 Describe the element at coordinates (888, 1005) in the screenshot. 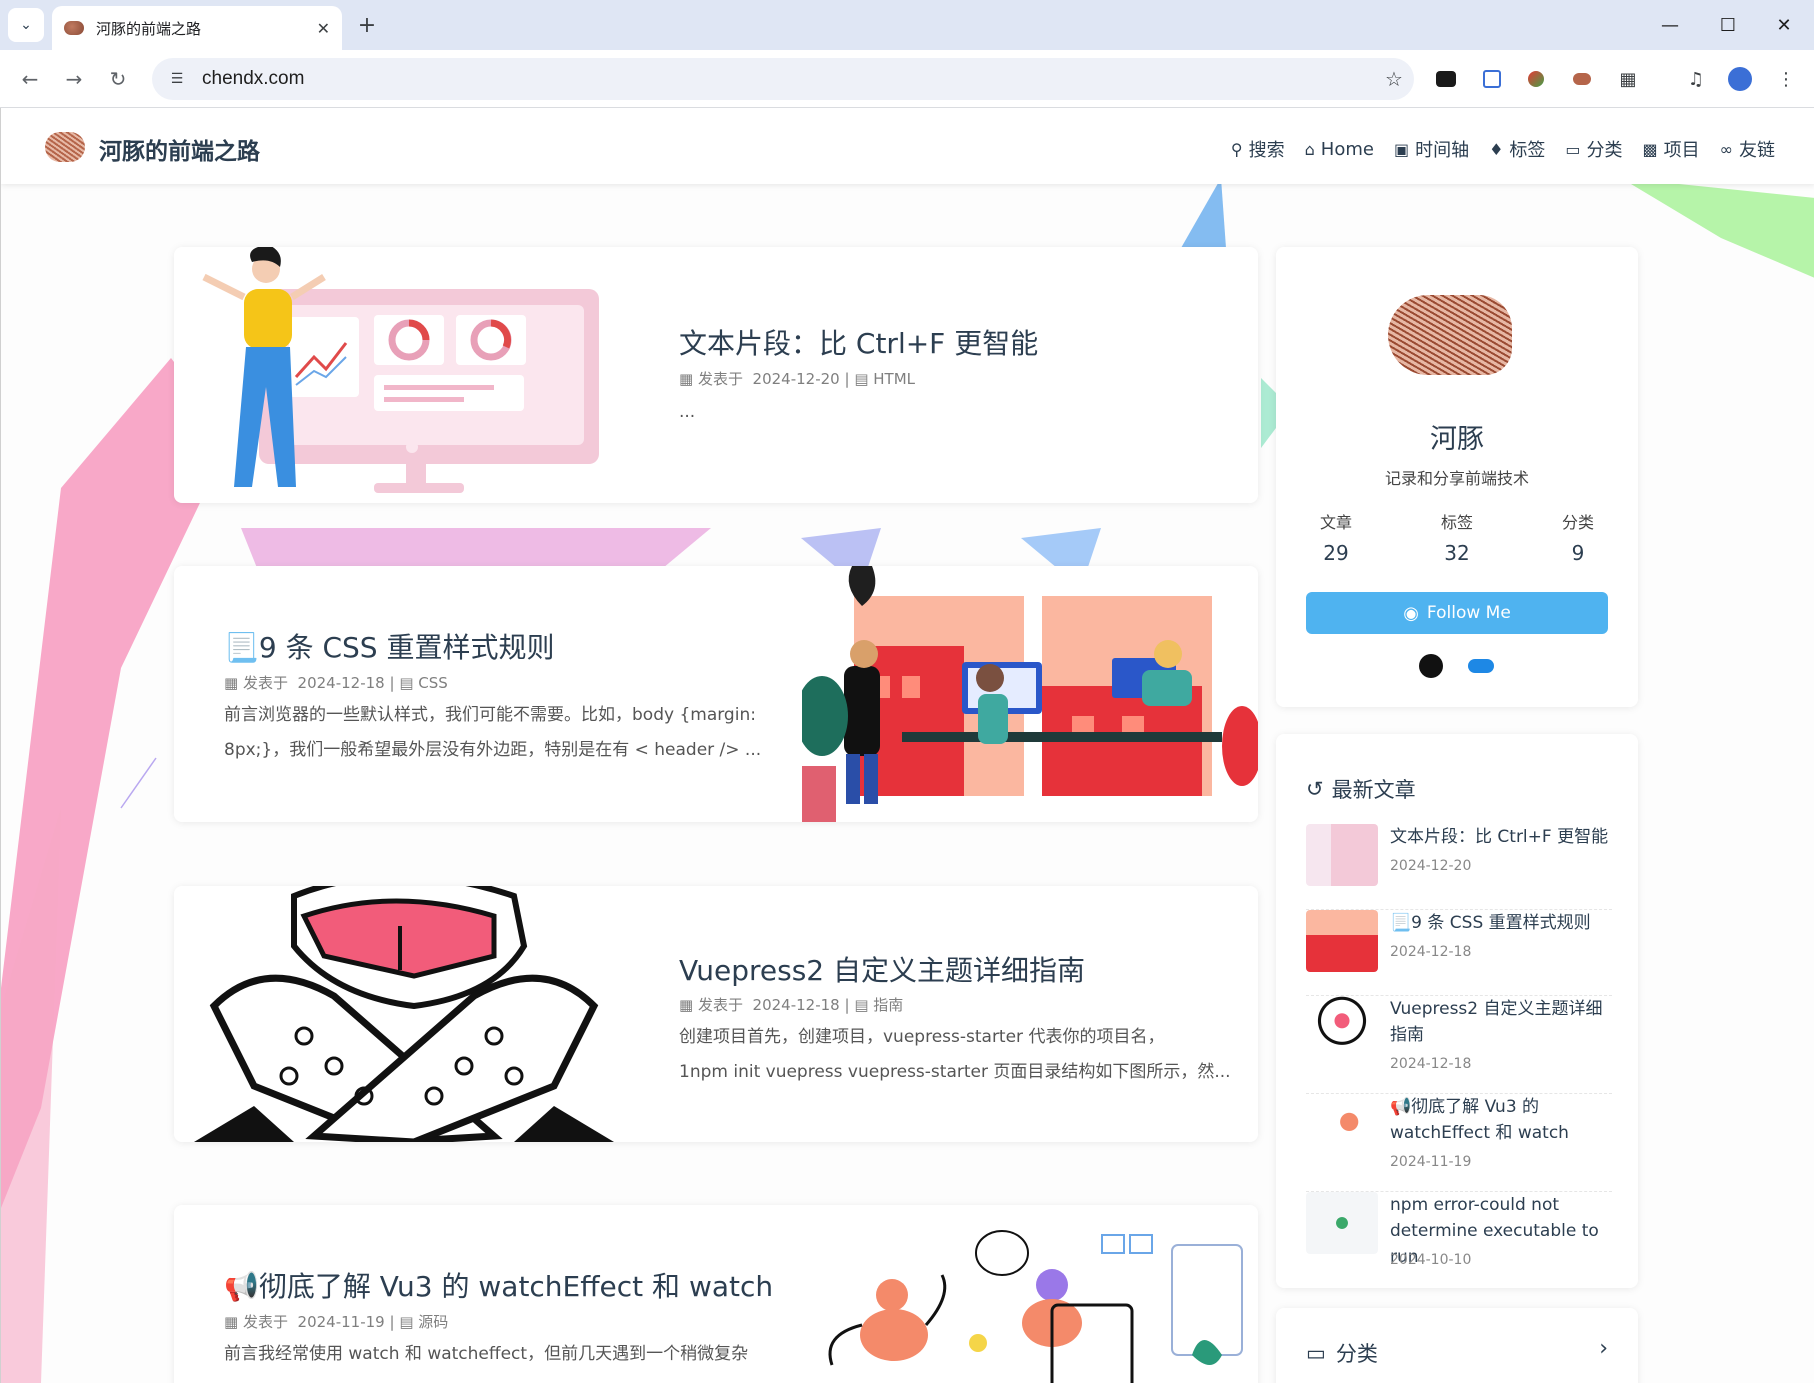

I see `post-category: 指南` at that location.